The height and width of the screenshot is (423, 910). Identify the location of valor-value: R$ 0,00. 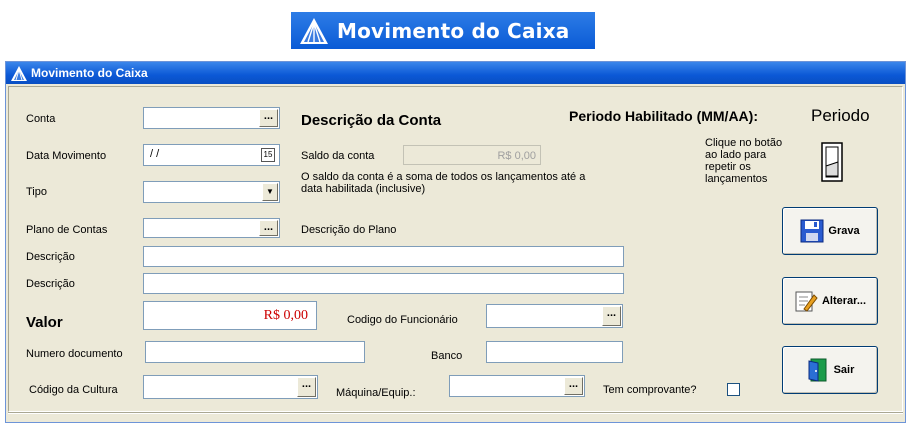
(285, 315).